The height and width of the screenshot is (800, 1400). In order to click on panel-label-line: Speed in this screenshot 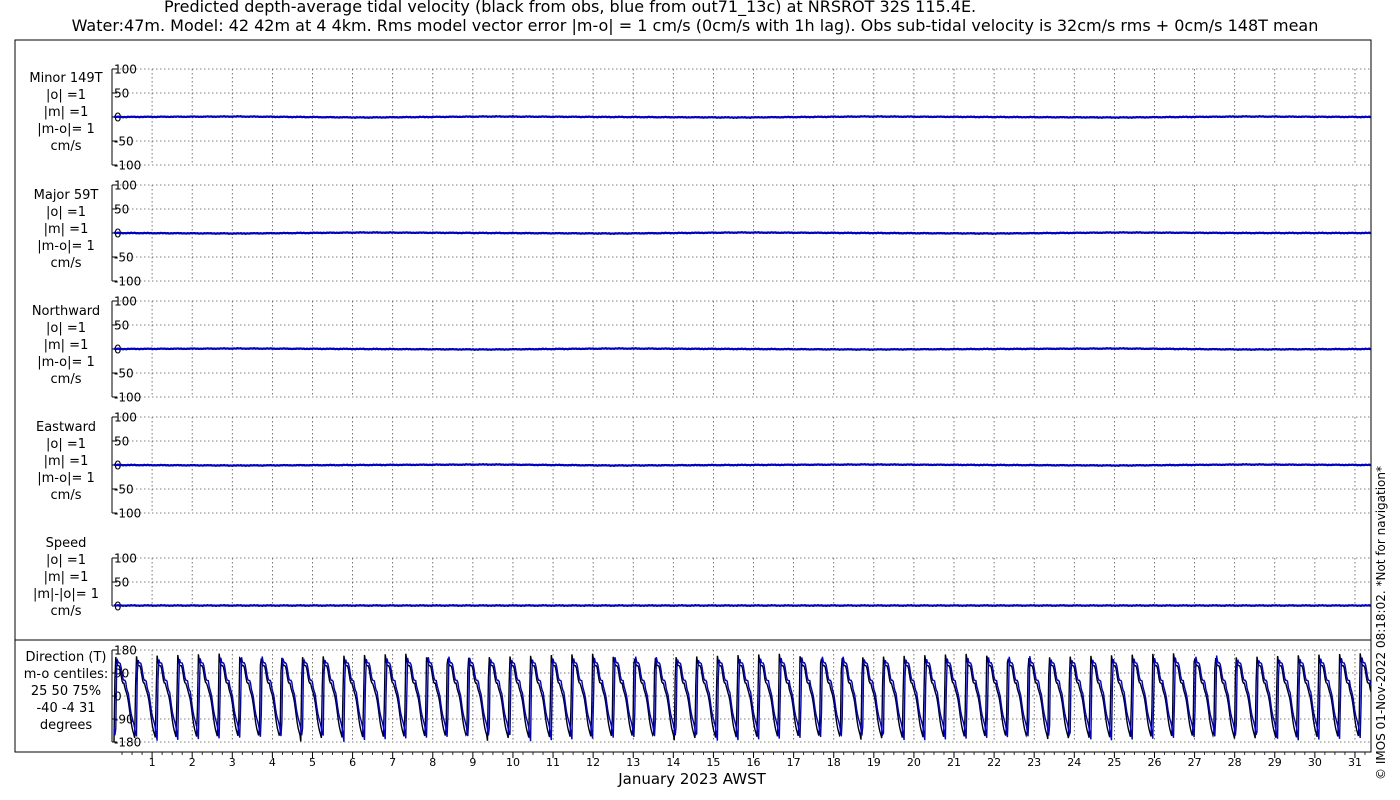, I will do `click(66, 543)`.